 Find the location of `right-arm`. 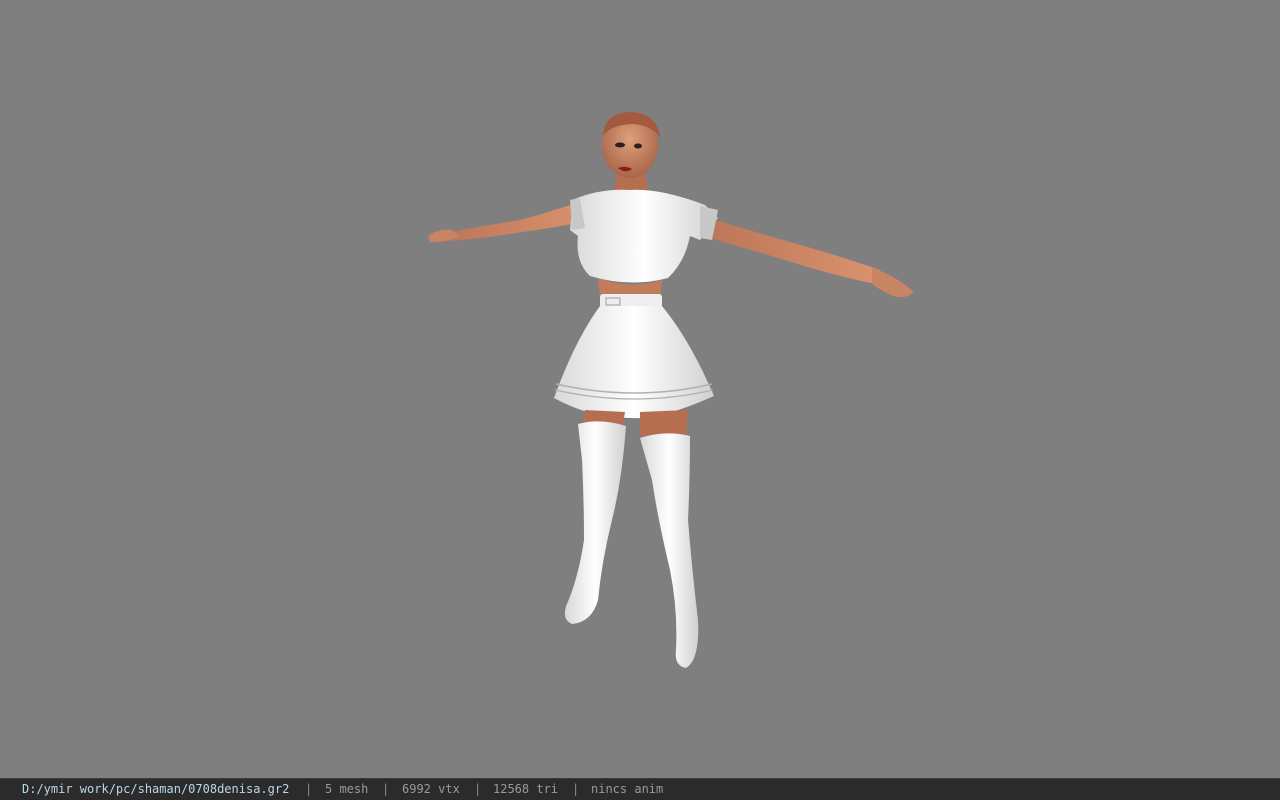

right-arm is located at coordinates (784, 248).